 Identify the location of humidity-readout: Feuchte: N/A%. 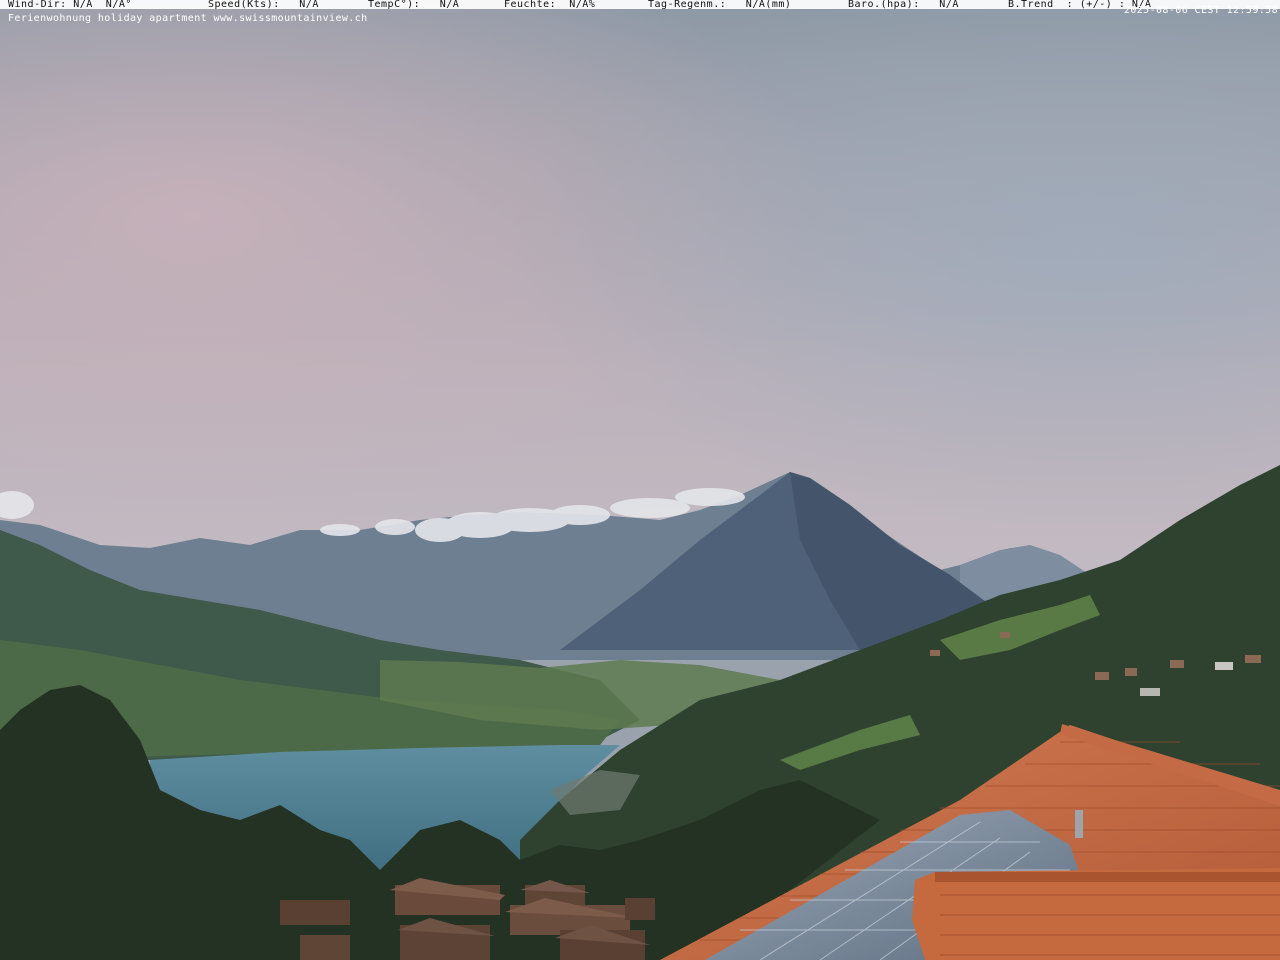
(550, 5).